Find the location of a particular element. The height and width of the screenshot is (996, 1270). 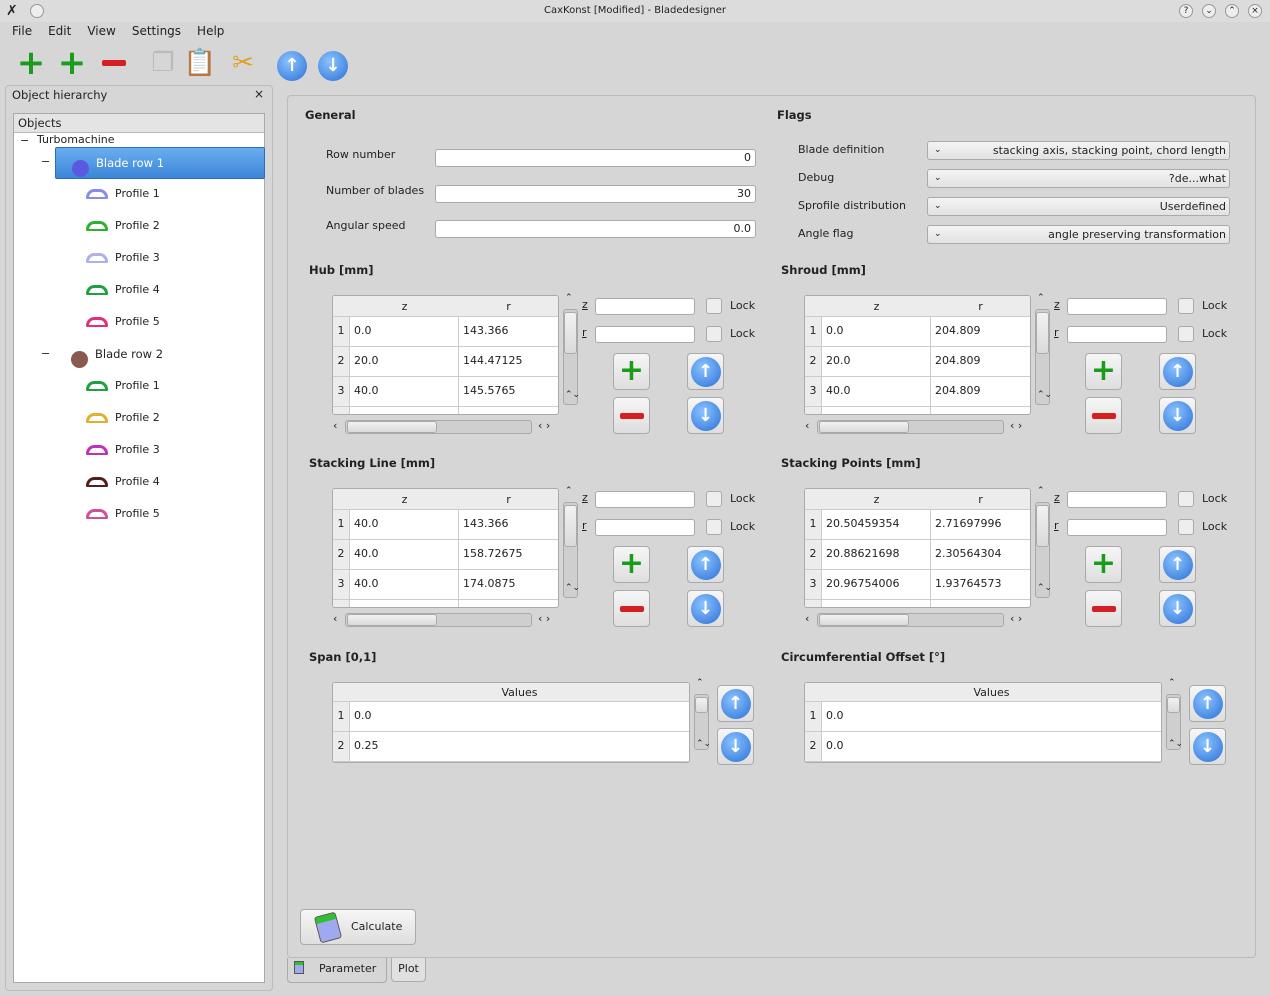

menu-view: View is located at coordinates (101, 31).